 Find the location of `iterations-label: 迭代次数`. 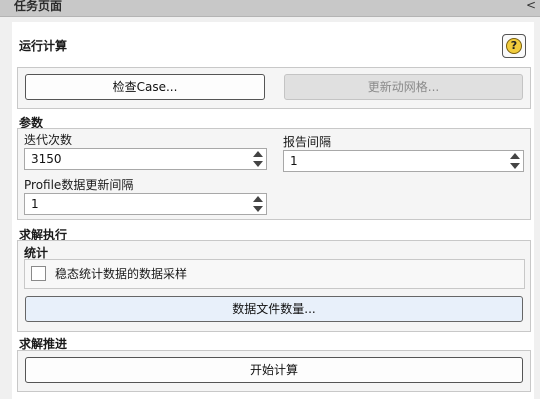

iterations-label: 迭代次数 is located at coordinates (48, 140).